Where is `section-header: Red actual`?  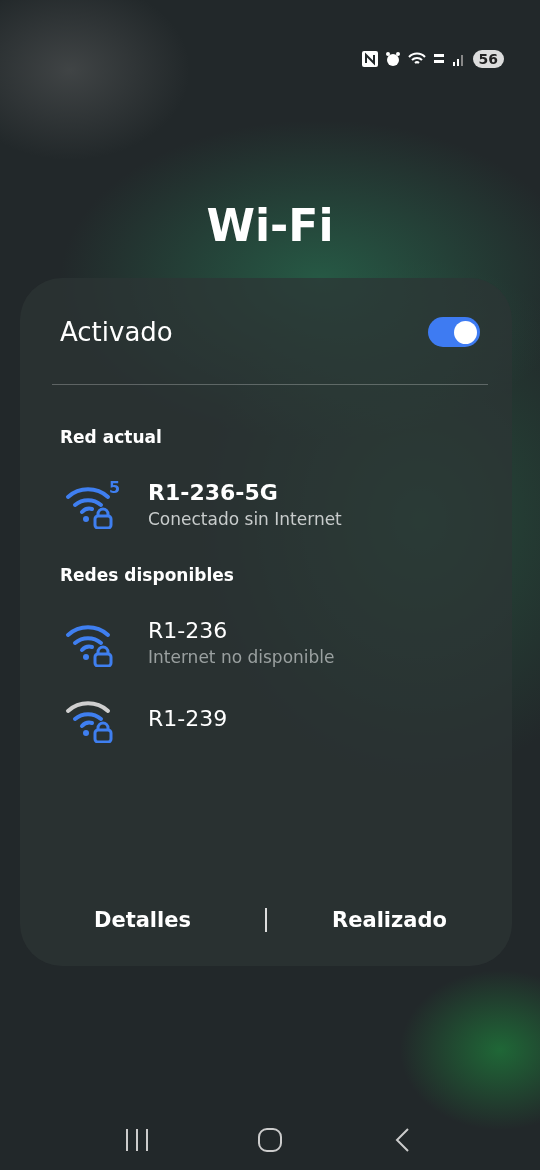 section-header: Red actual is located at coordinates (111, 437).